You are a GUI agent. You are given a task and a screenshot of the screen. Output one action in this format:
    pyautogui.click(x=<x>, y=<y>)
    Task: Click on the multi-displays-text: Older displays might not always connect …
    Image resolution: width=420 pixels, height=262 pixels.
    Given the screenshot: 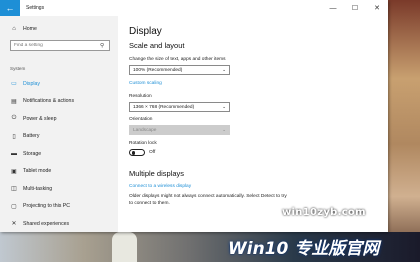 What is the action you would take?
    pyautogui.click(x=208, y=200)
    